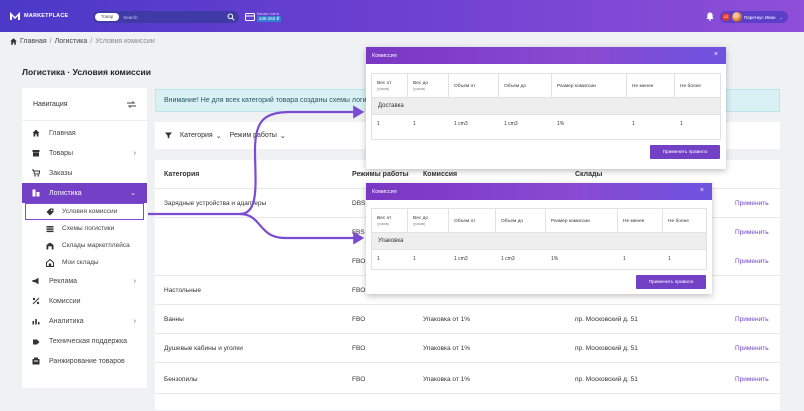 The width and height of the screenshot is (804, 411). Describe the element at coordinates (63, 281) in the screenshot. I see `sidebar-item-label: Реклама` at that location.